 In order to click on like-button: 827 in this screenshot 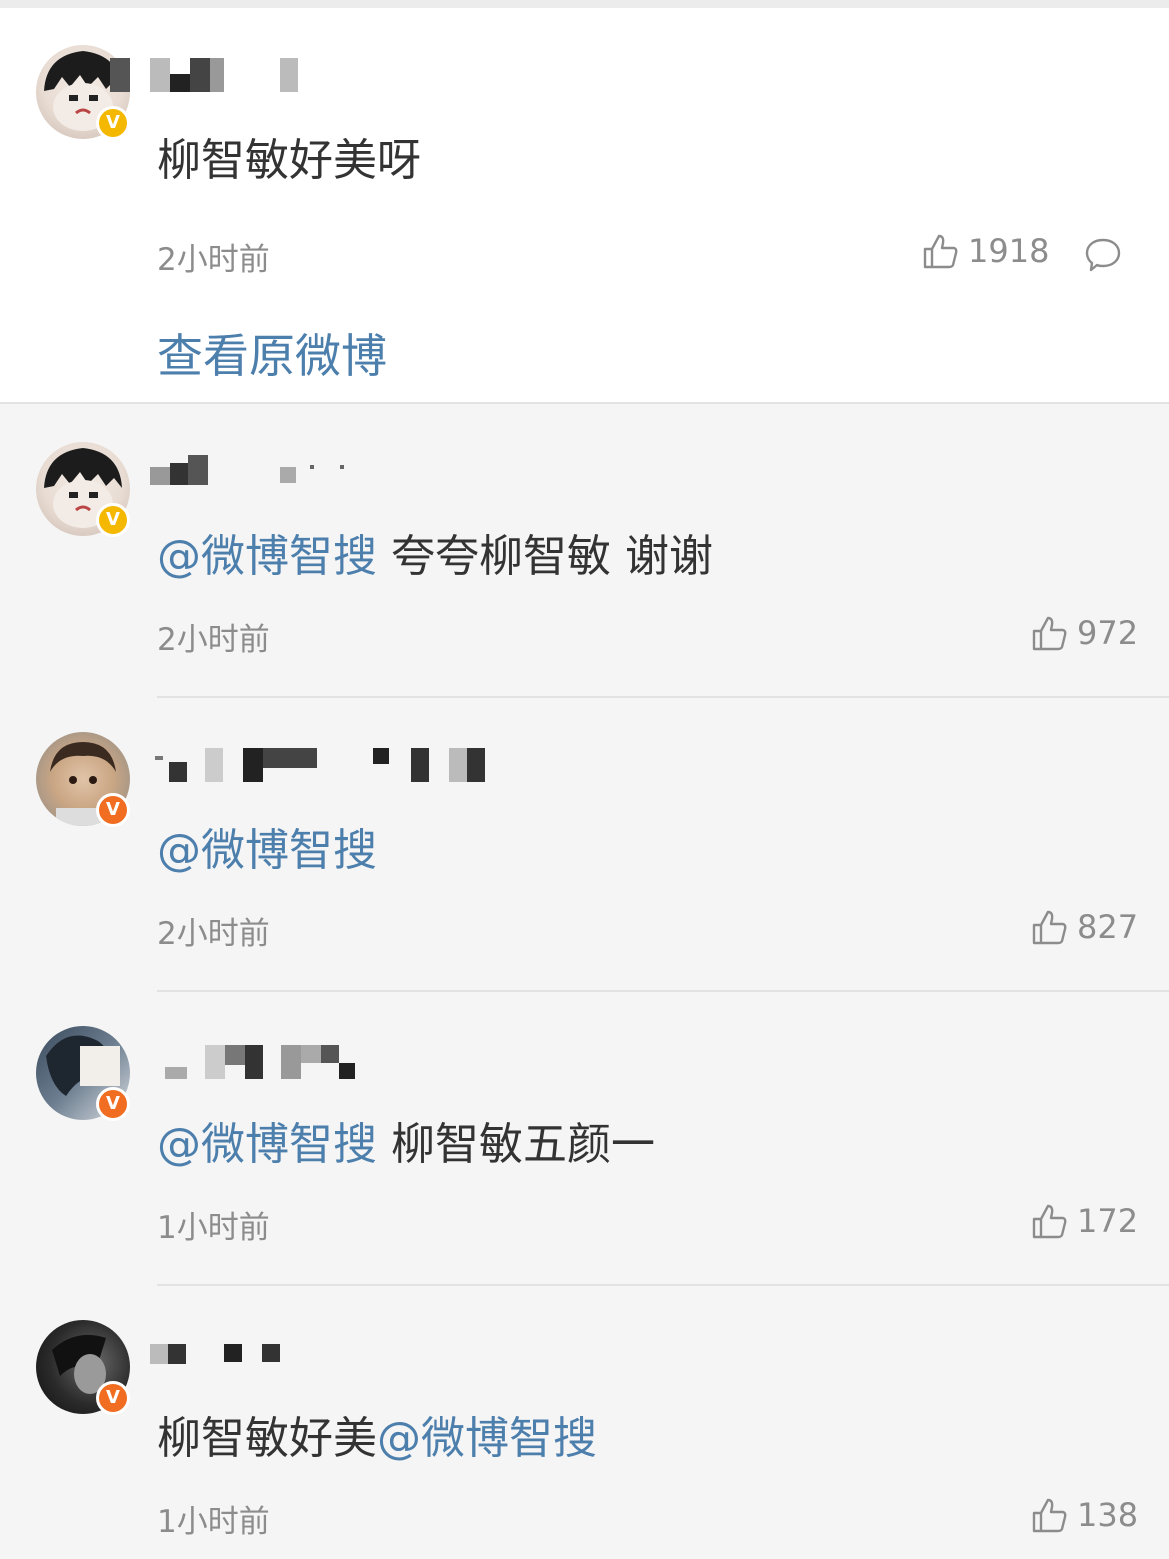, I will do `click(1084, 927)`.